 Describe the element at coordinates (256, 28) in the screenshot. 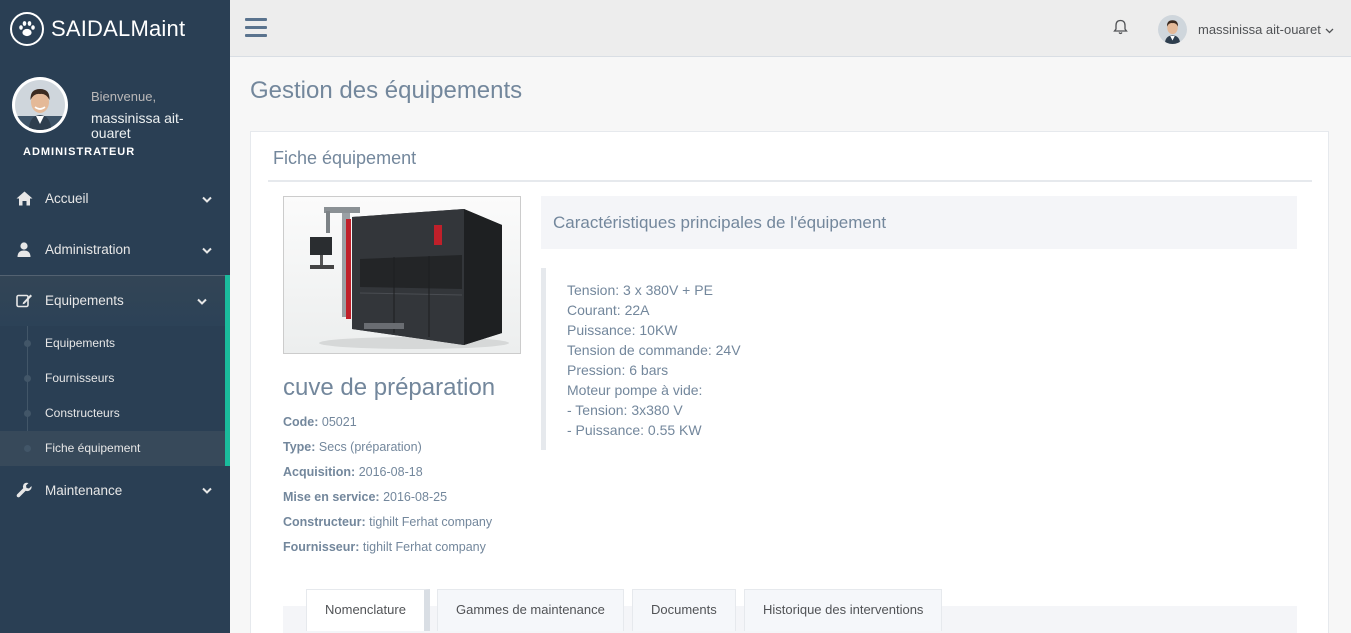

I see `menu-toggle-icon` at that location.